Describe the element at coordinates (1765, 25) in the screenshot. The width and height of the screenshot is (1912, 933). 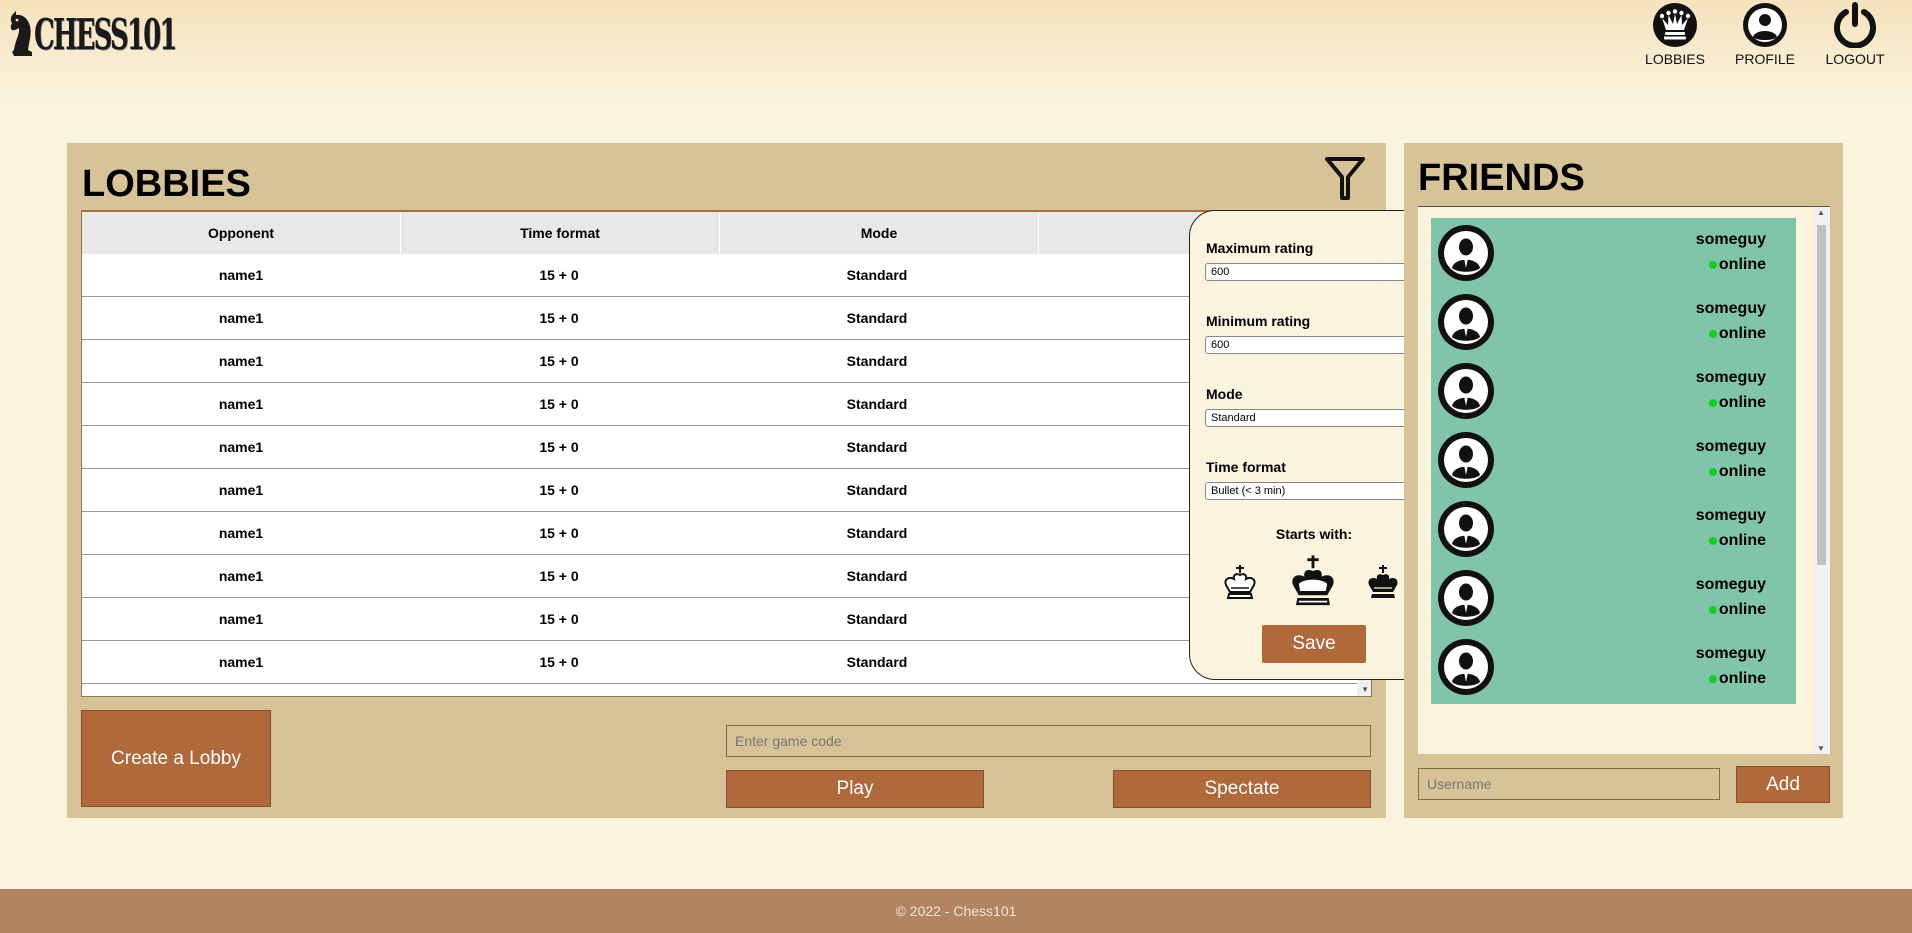
I see `profile-icon` at that location.